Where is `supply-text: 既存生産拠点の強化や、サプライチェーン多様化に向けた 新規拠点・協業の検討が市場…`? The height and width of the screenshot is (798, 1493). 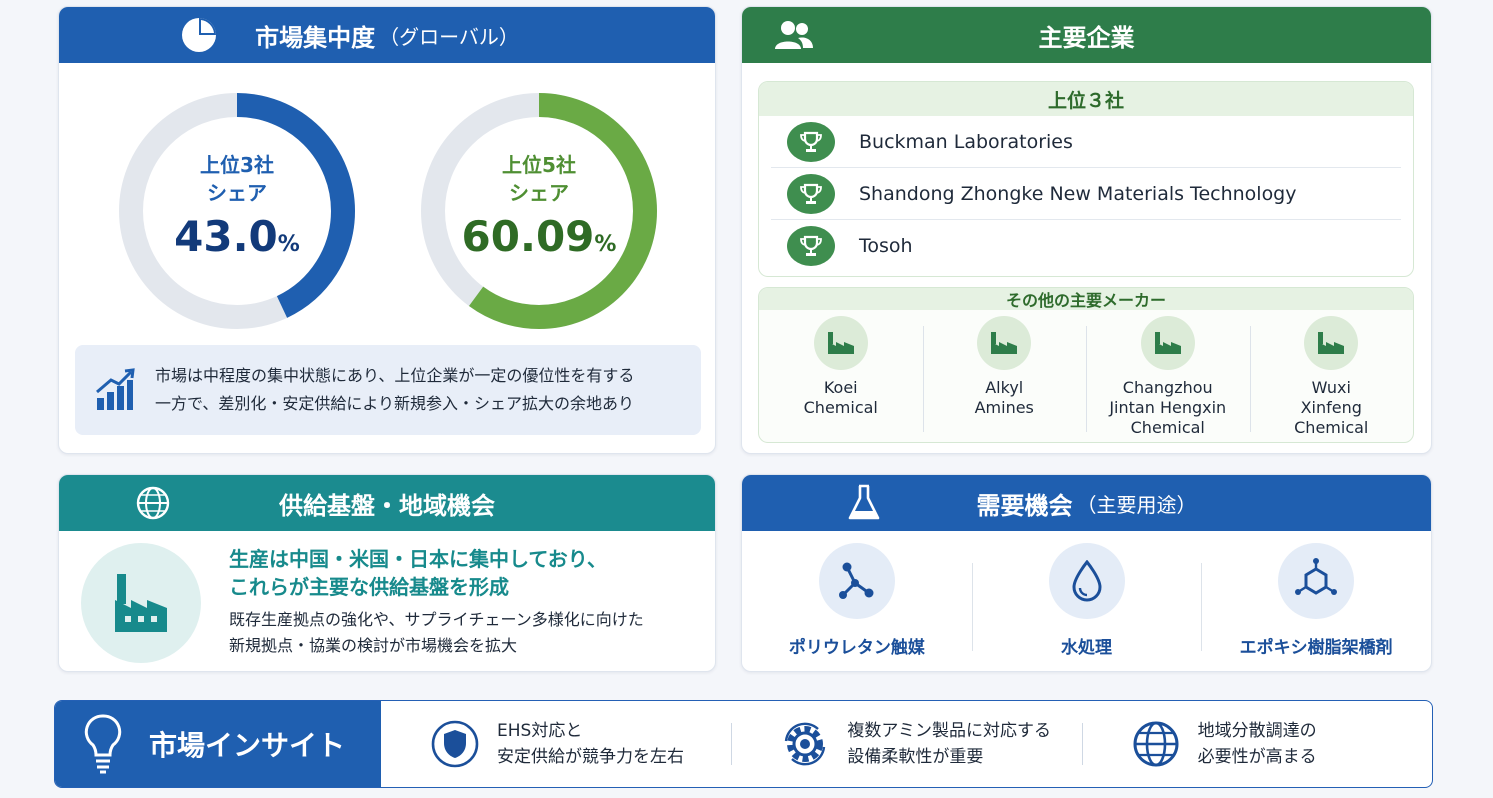 supply-text: 既存生産拠点の強化や、サプライチェーン多様化に向けた 新規拠点・協業の検討が市場… is located at coordinates (436, 632).